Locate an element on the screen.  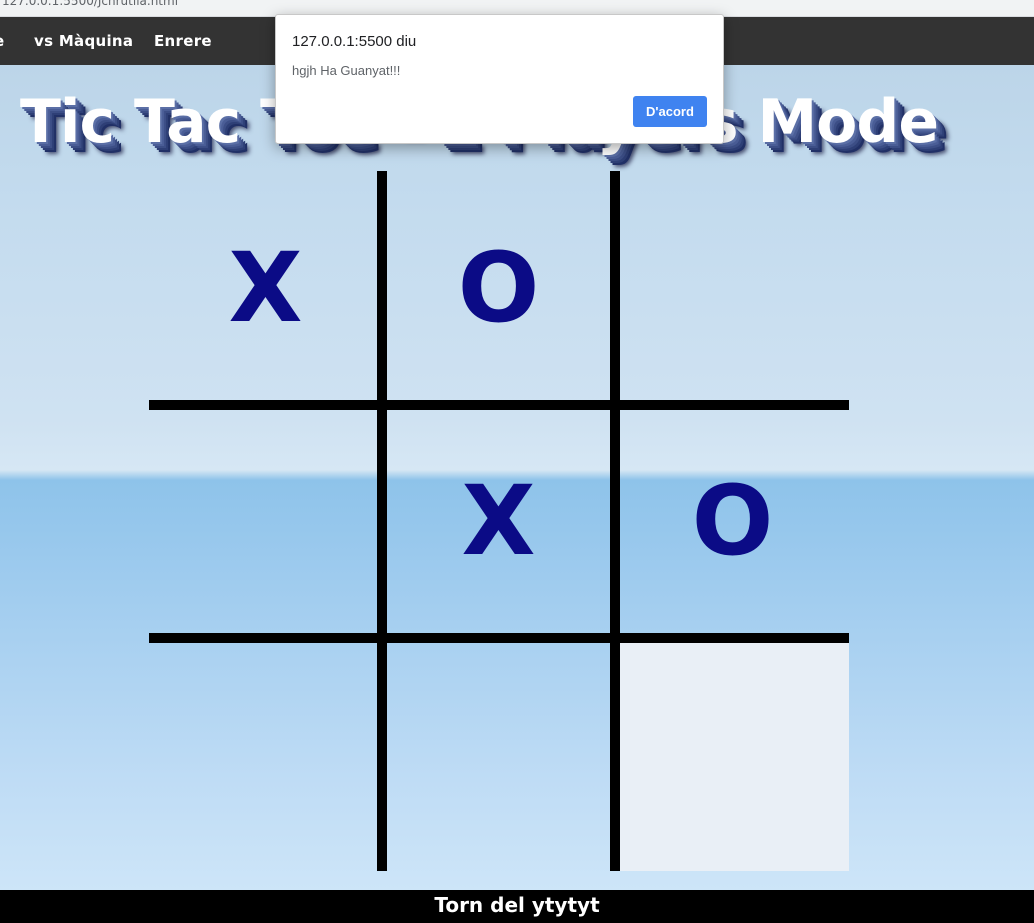
turn-status-text: Torn del ytytyt is located at coordinates (517, 905).